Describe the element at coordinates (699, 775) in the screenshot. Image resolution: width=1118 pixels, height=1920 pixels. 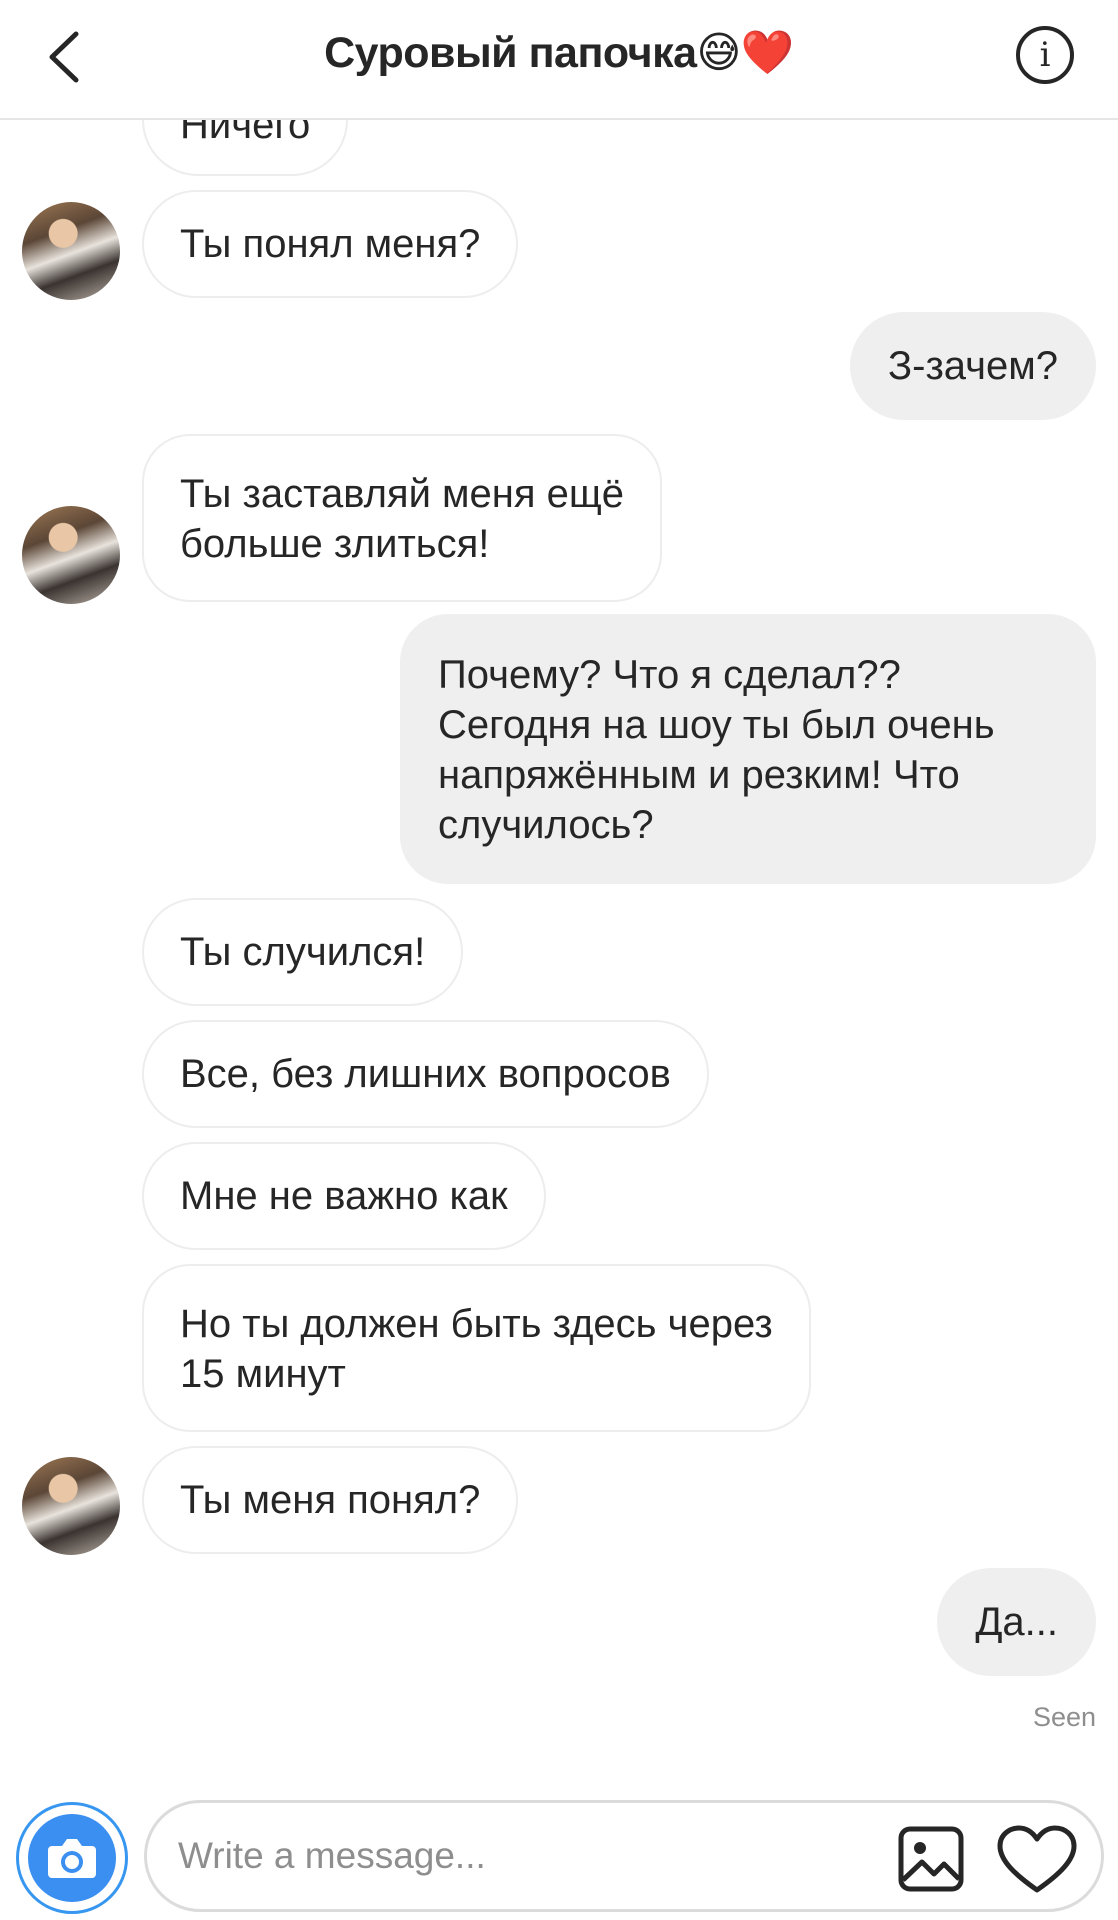
I see `message-line: напряжённым и резким! Что` at that location.